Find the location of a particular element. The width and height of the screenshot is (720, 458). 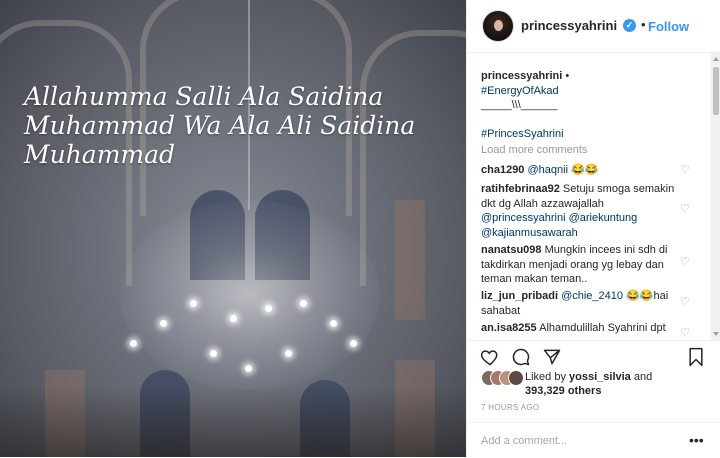

hashtag-link: #EnergyOfAkad is located at coordinates (520, 91).